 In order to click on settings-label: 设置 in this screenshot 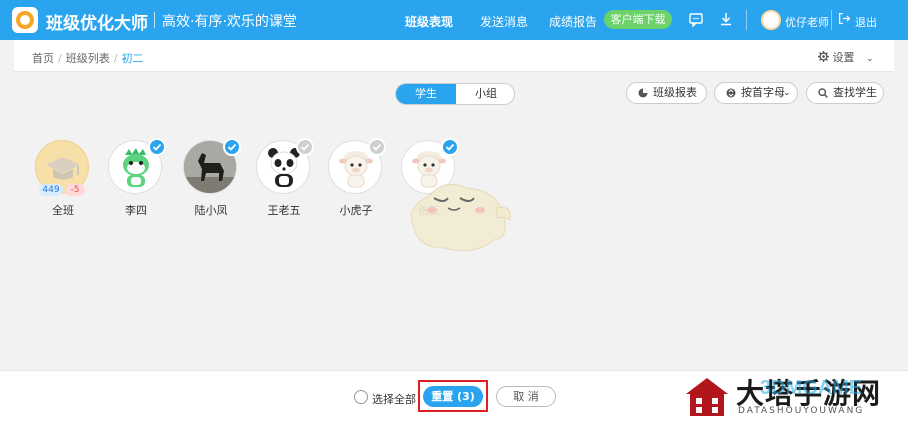, I will do `click(843, 57)`.